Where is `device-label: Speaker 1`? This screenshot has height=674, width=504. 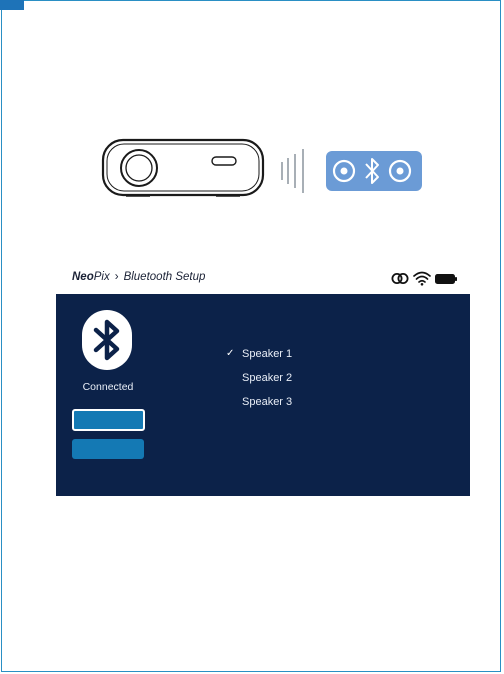 device-label: Speaker 1 is located at coordinates (267, 354).